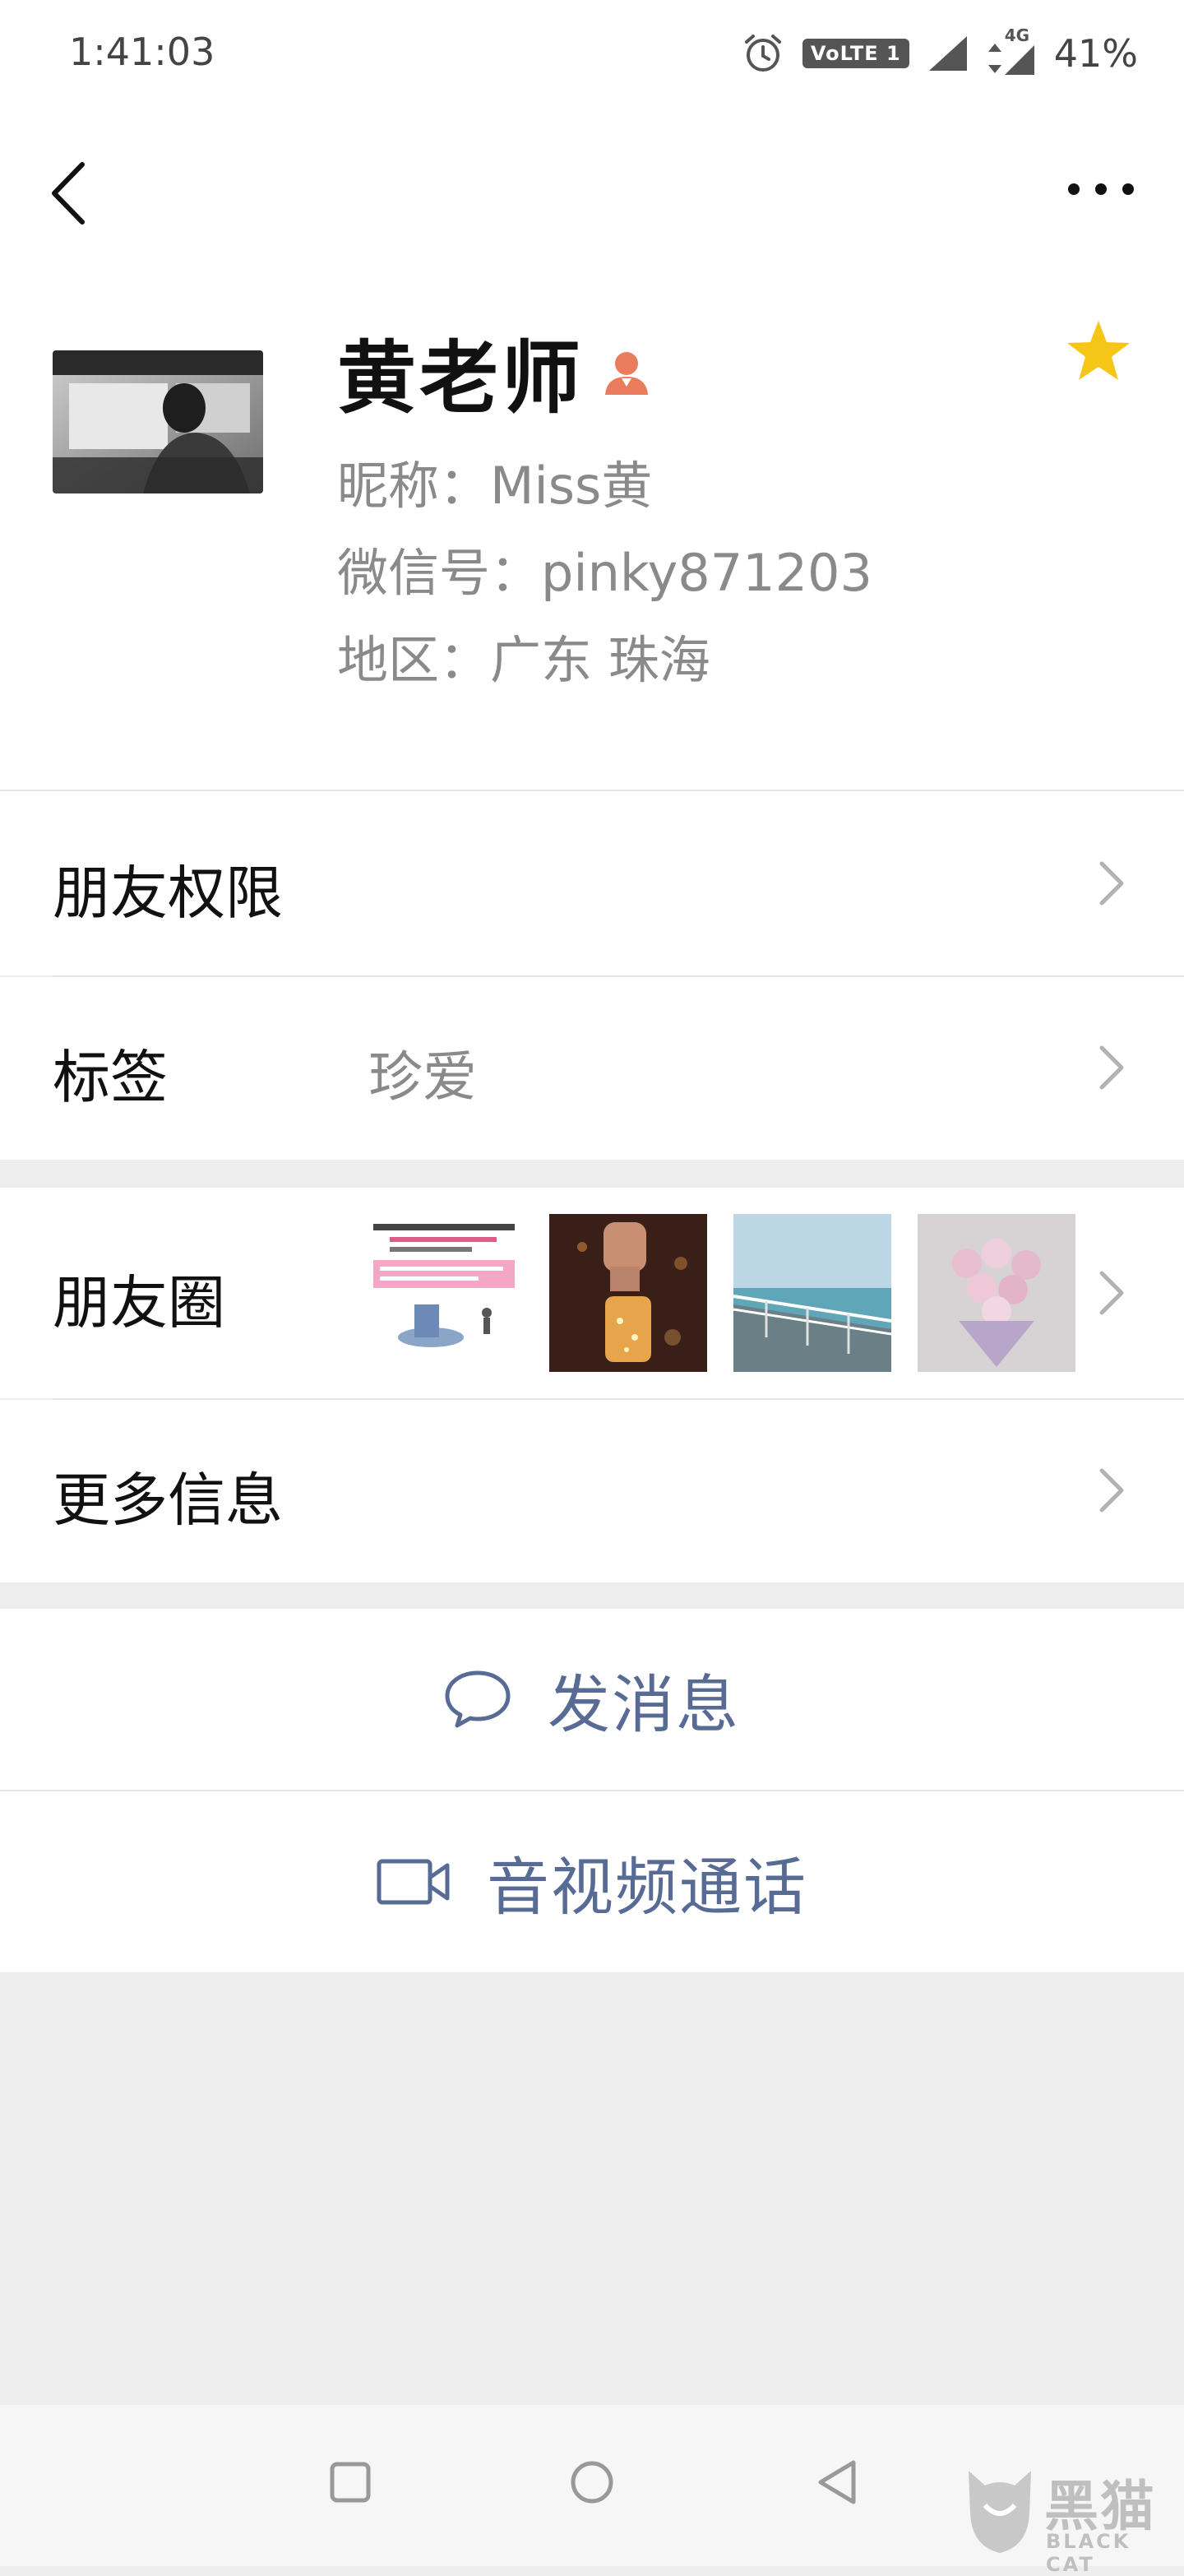 The image size is (1184, 2576). I want to click on video-camera-icon, so click(413, 1882).